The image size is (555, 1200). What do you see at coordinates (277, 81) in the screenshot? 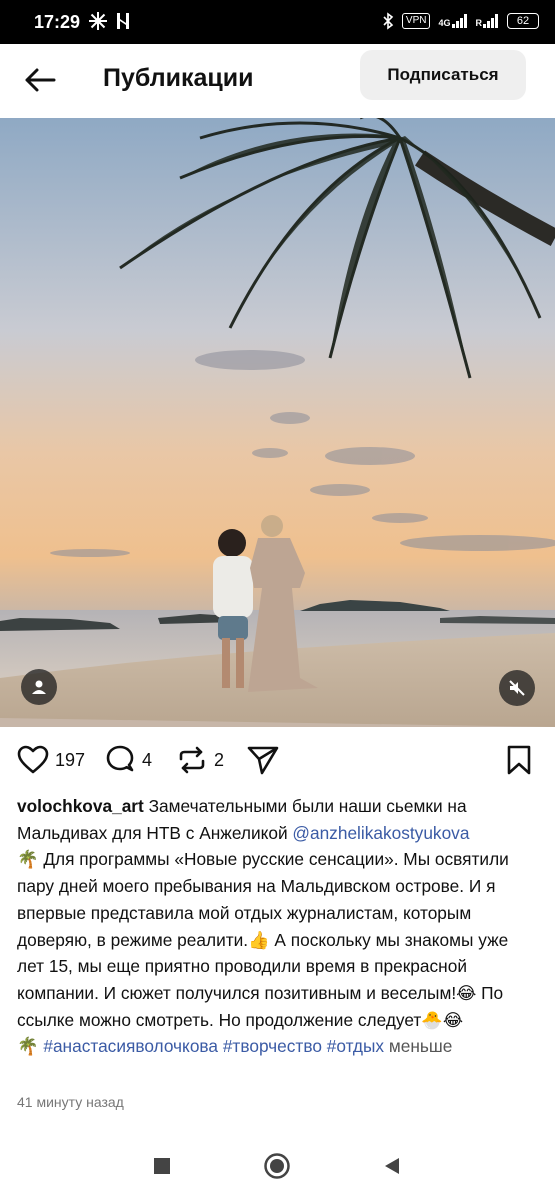
I see `app-header: Публикации Подписаться` at bounding box center [277, 81].